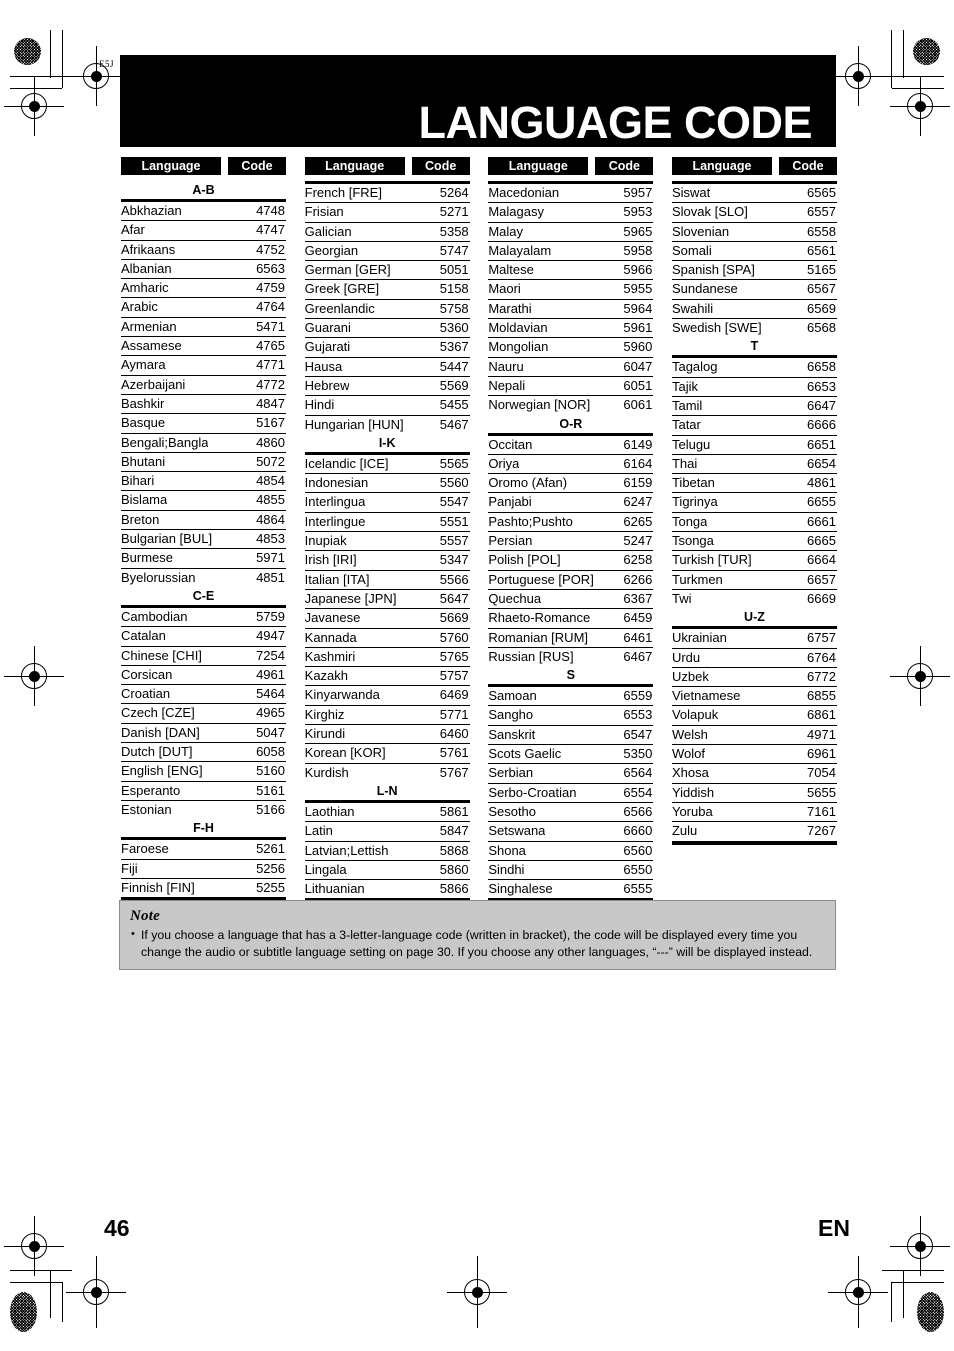 This screenshot has height=1351, width=954. Describe the element at coordinates (387, 542) in the screenshot. I see `table-row: Inupiak 5557` at that location.